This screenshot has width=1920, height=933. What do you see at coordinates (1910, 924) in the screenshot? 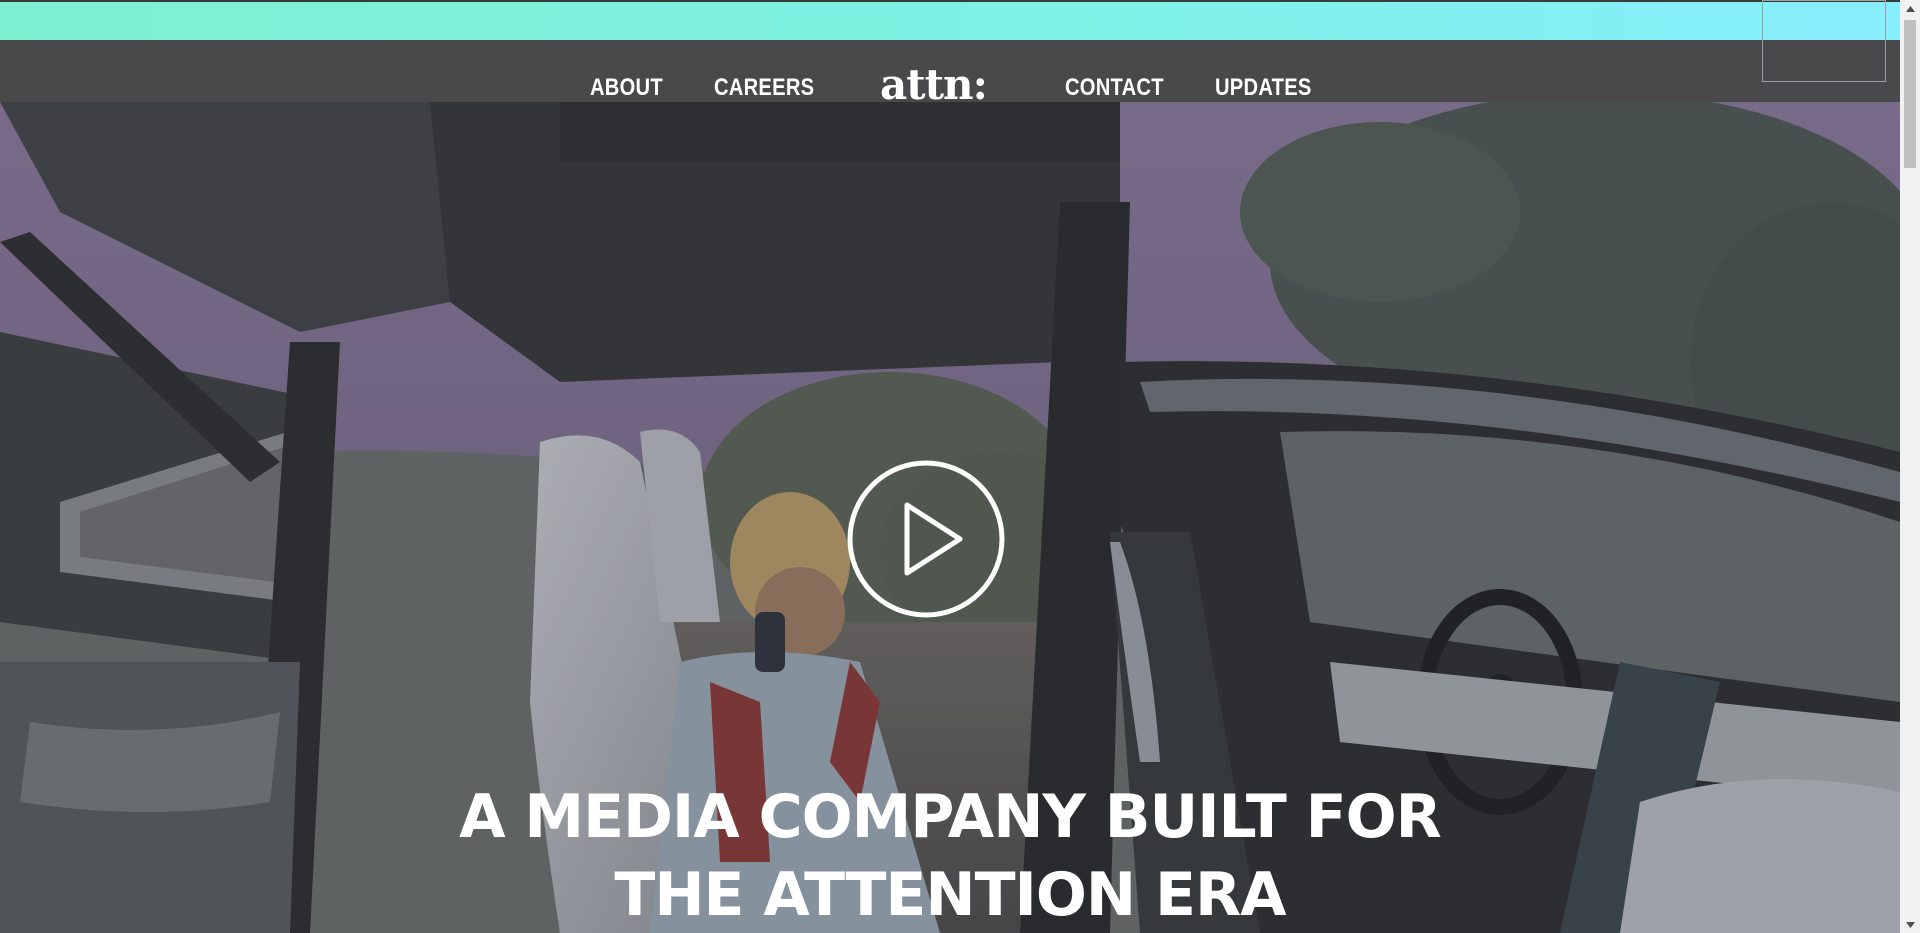
I see `scroll-down-arrow-icon` at bounding box center [1910, 924].